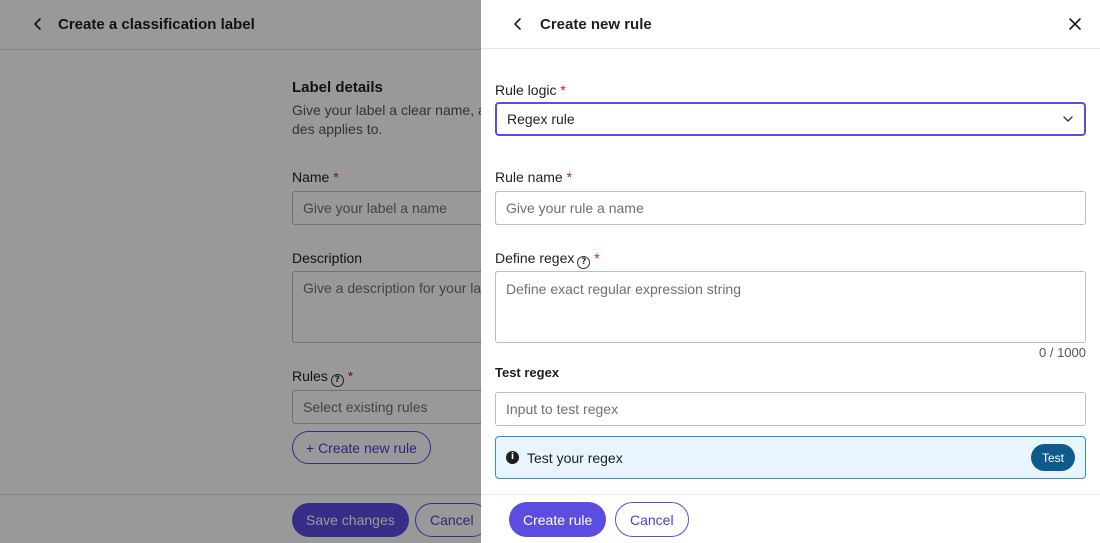 This screenshot has width=1100, height=543. Describe the element at coordinates (790, 208) in the screenshot. I see `rule-name-input: Give your rule a name` at that location.